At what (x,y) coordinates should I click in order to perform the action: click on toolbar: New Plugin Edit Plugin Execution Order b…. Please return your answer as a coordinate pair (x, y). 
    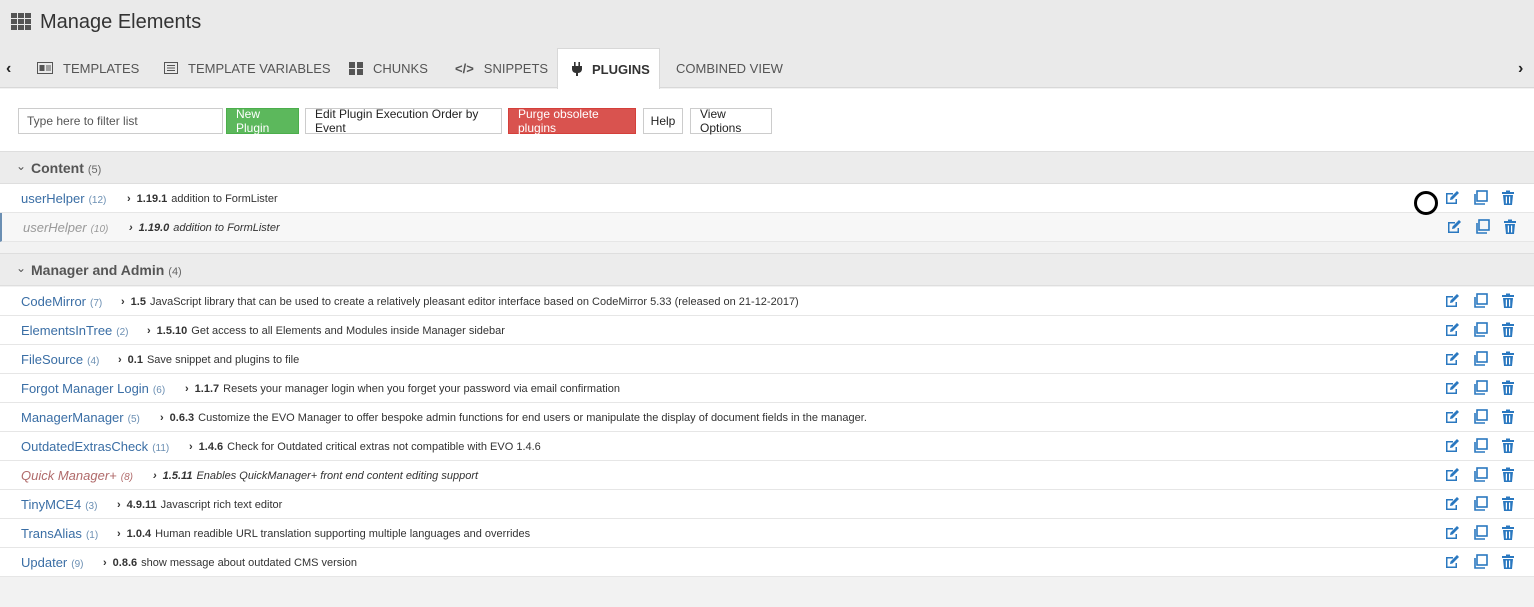
    Looking at the image, I should click on (767, 120).